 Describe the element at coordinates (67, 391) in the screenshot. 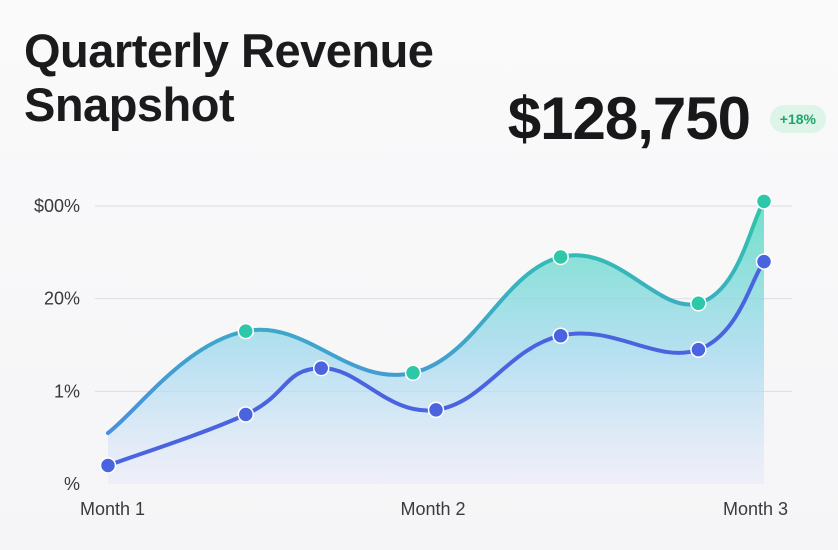

I see `y-tick-label: 1%` at that location.